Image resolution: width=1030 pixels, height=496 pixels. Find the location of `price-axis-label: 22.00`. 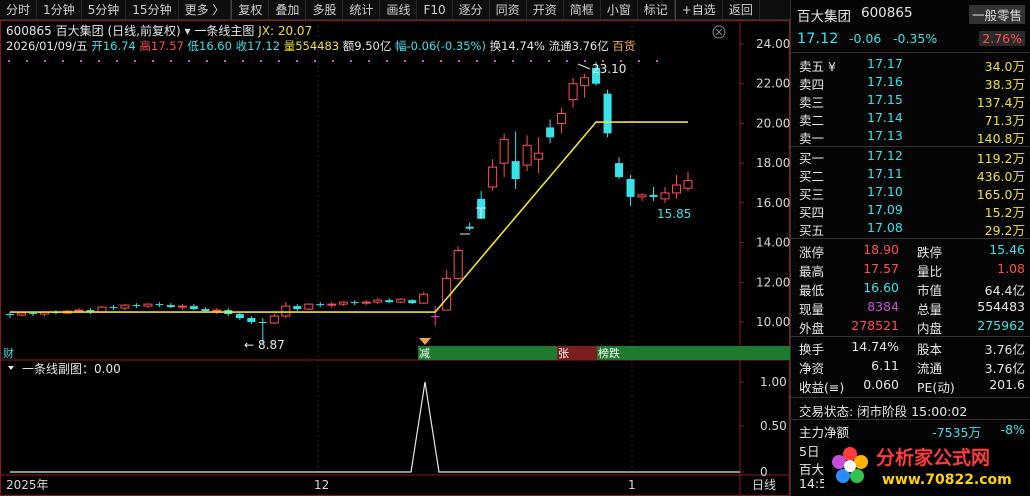

price-axis-label: 22.00 is located at coordinates (773, 84).